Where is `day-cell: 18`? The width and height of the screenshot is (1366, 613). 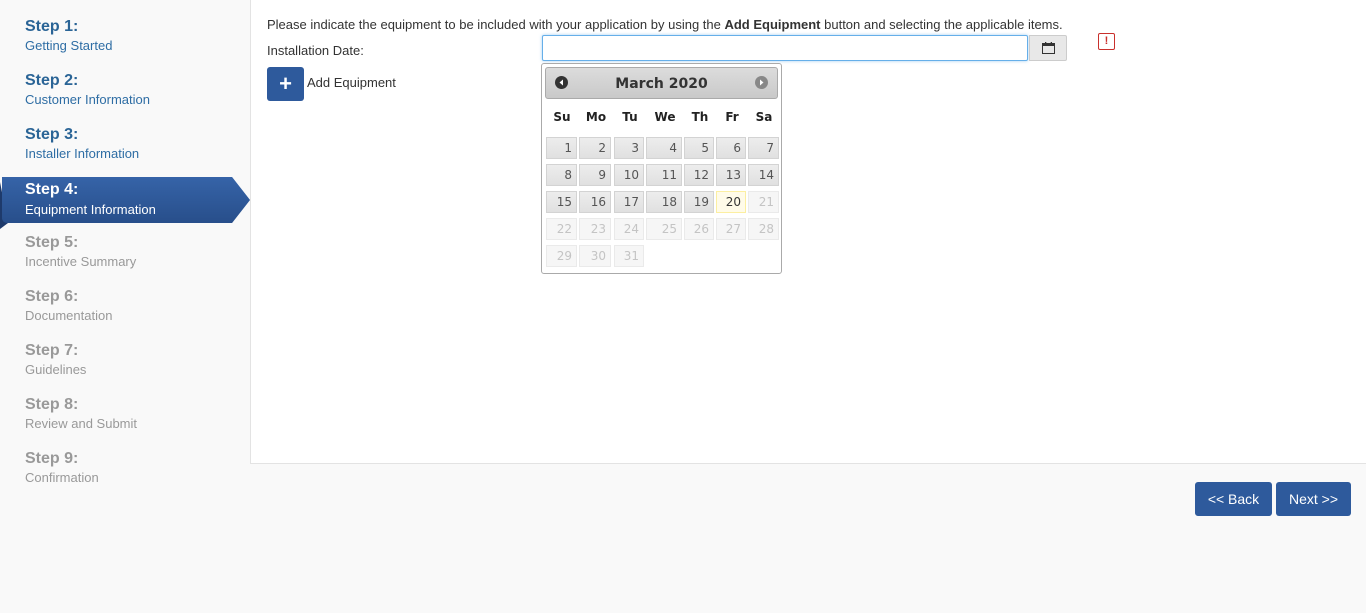 day-cell: 18 is located at coordinates (664, 202).